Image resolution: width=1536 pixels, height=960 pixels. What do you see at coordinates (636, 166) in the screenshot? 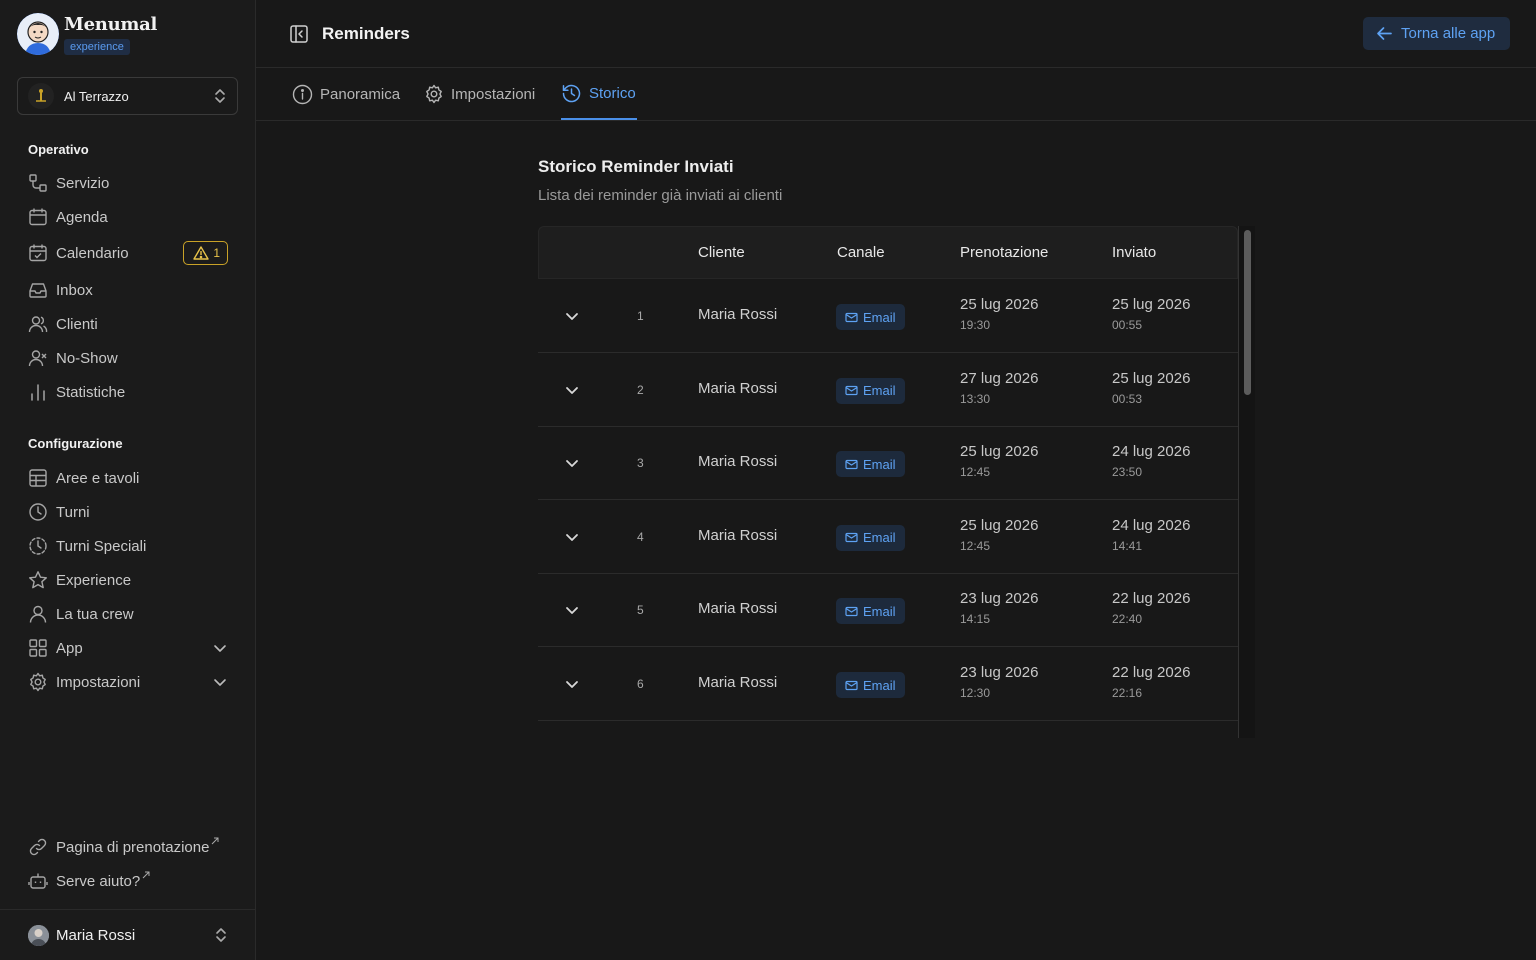
I see `history-title: Storico Reminder Inviati` at bounding box center [636, 166].